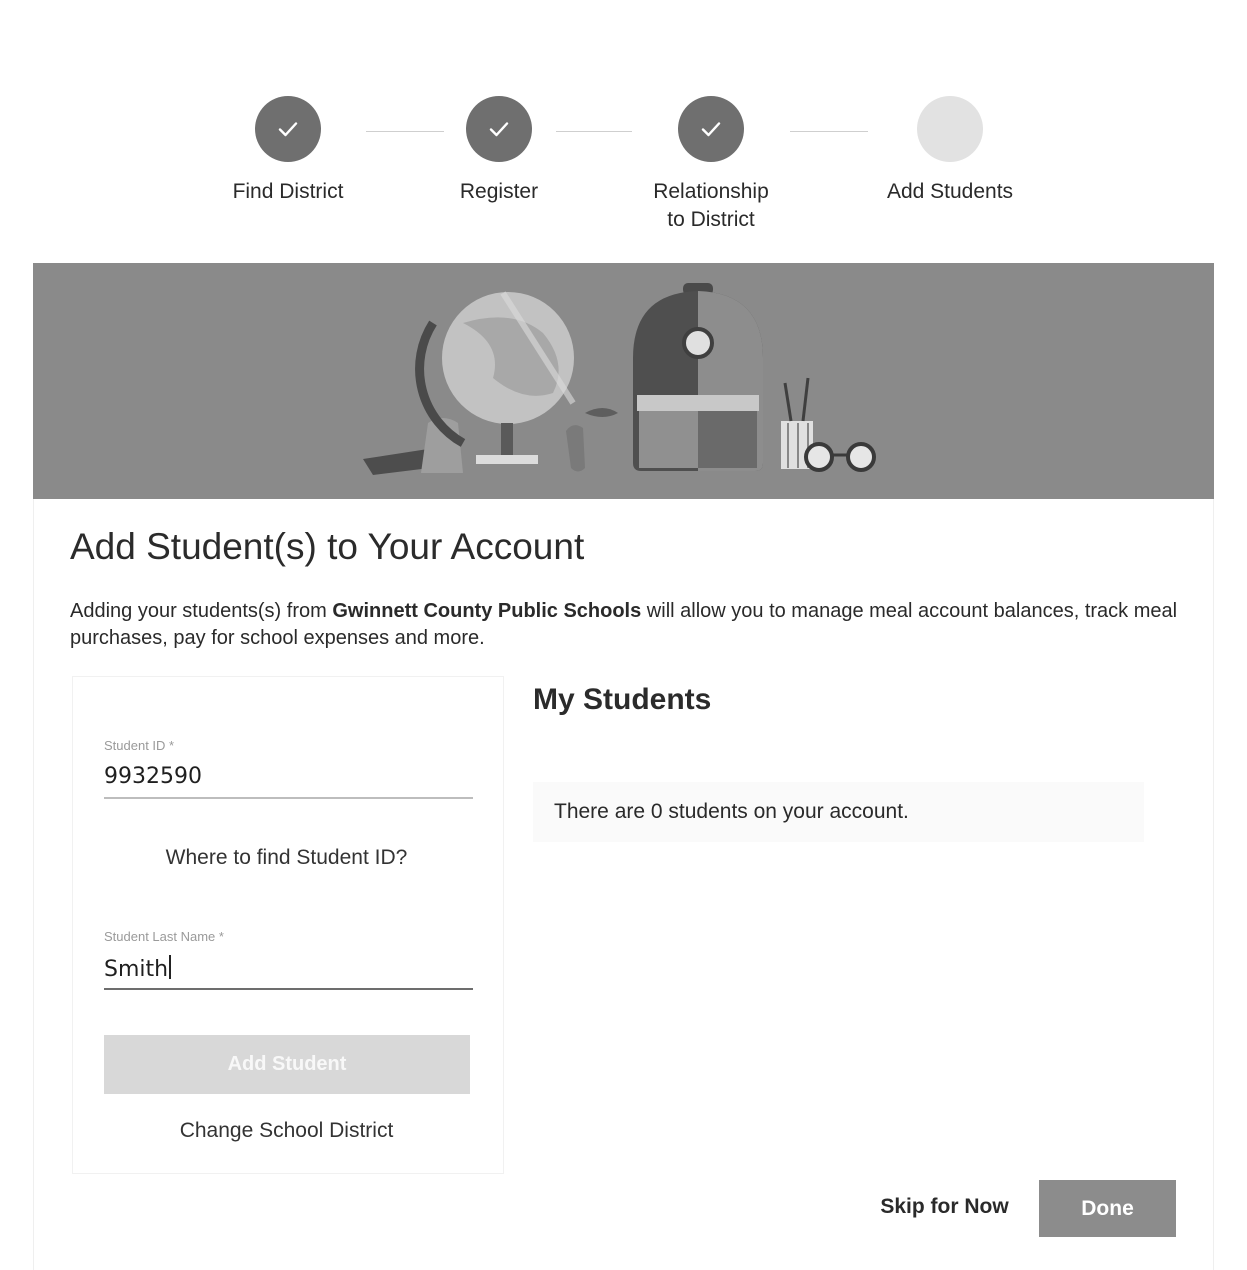  What do you see at coordinates (1213, 884) in the screenshot?
I see `content-right-border` at bounding box center [1213, 884].